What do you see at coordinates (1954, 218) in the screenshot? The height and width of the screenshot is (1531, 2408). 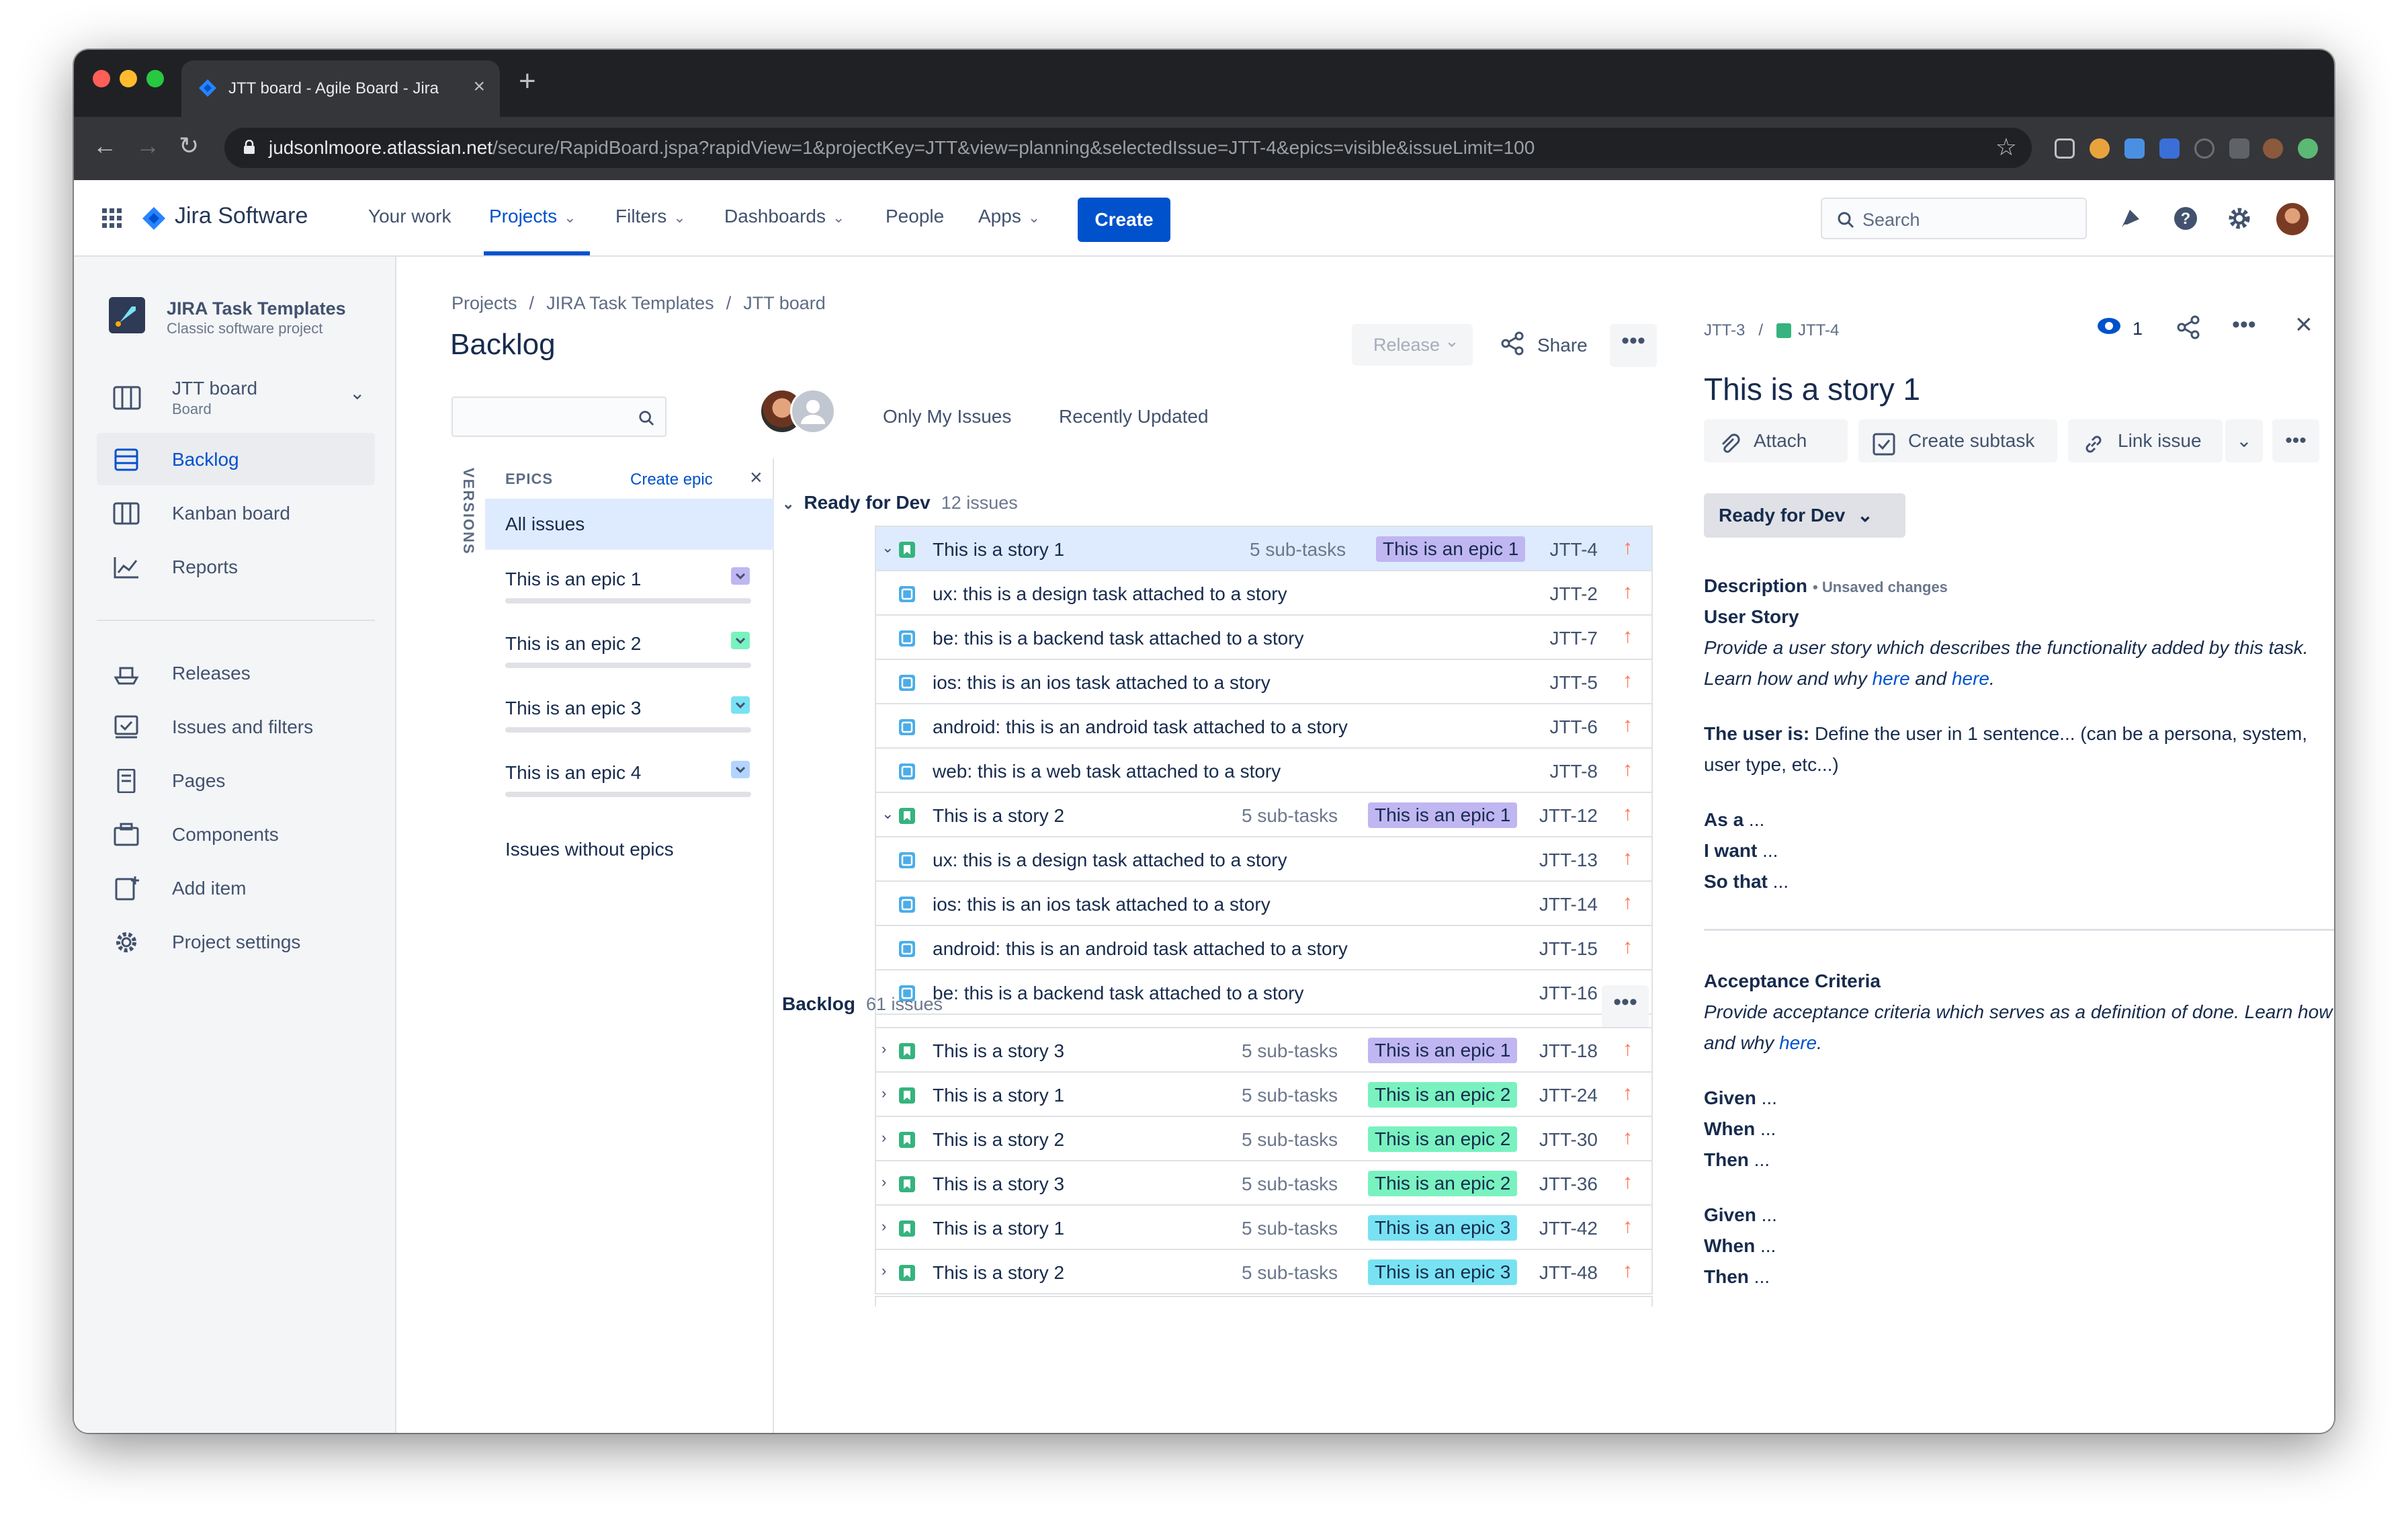 I see `search-input: Search` at bounding box center [1954, 218].